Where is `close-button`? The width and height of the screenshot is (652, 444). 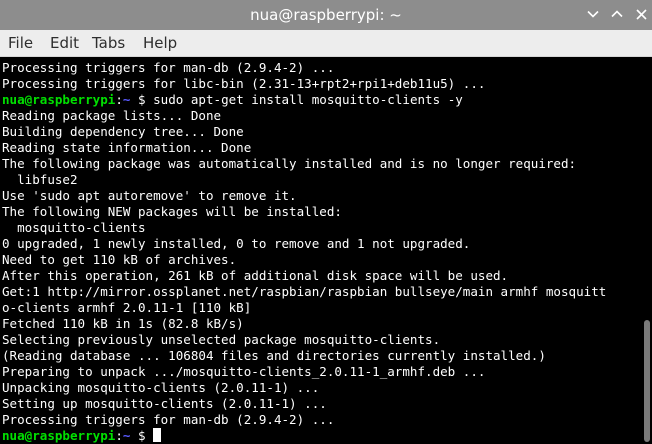
close-button is located at coordinates (641, 14).